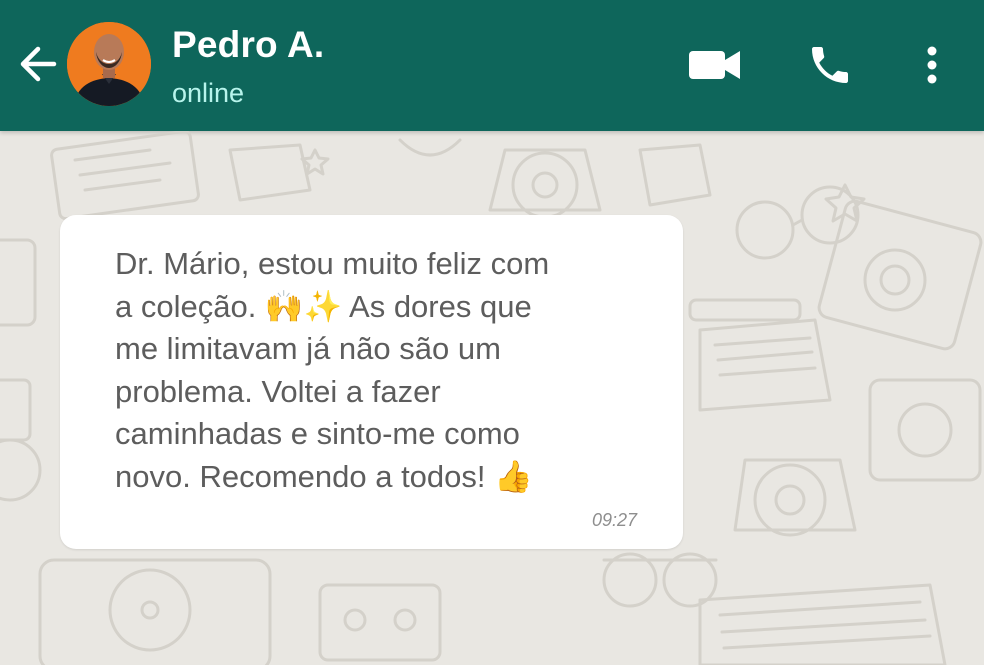  I want to click on contact-photo, so click(109, 64).